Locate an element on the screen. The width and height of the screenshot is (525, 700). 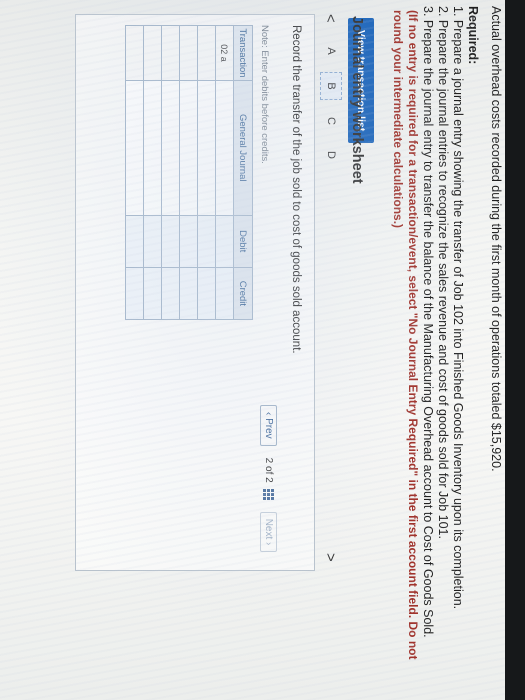
worksheet-nav: < A B C D > is located at coordinates (331, 291).